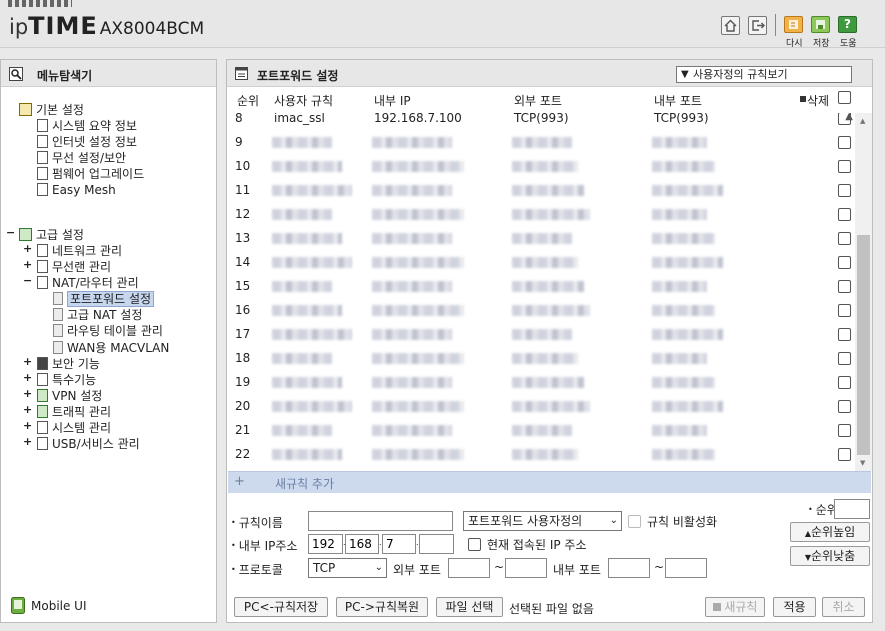 Image resolution: width=885 pixels, height=631 pixels. I want to click on table-row: 17, so click(541, 335).